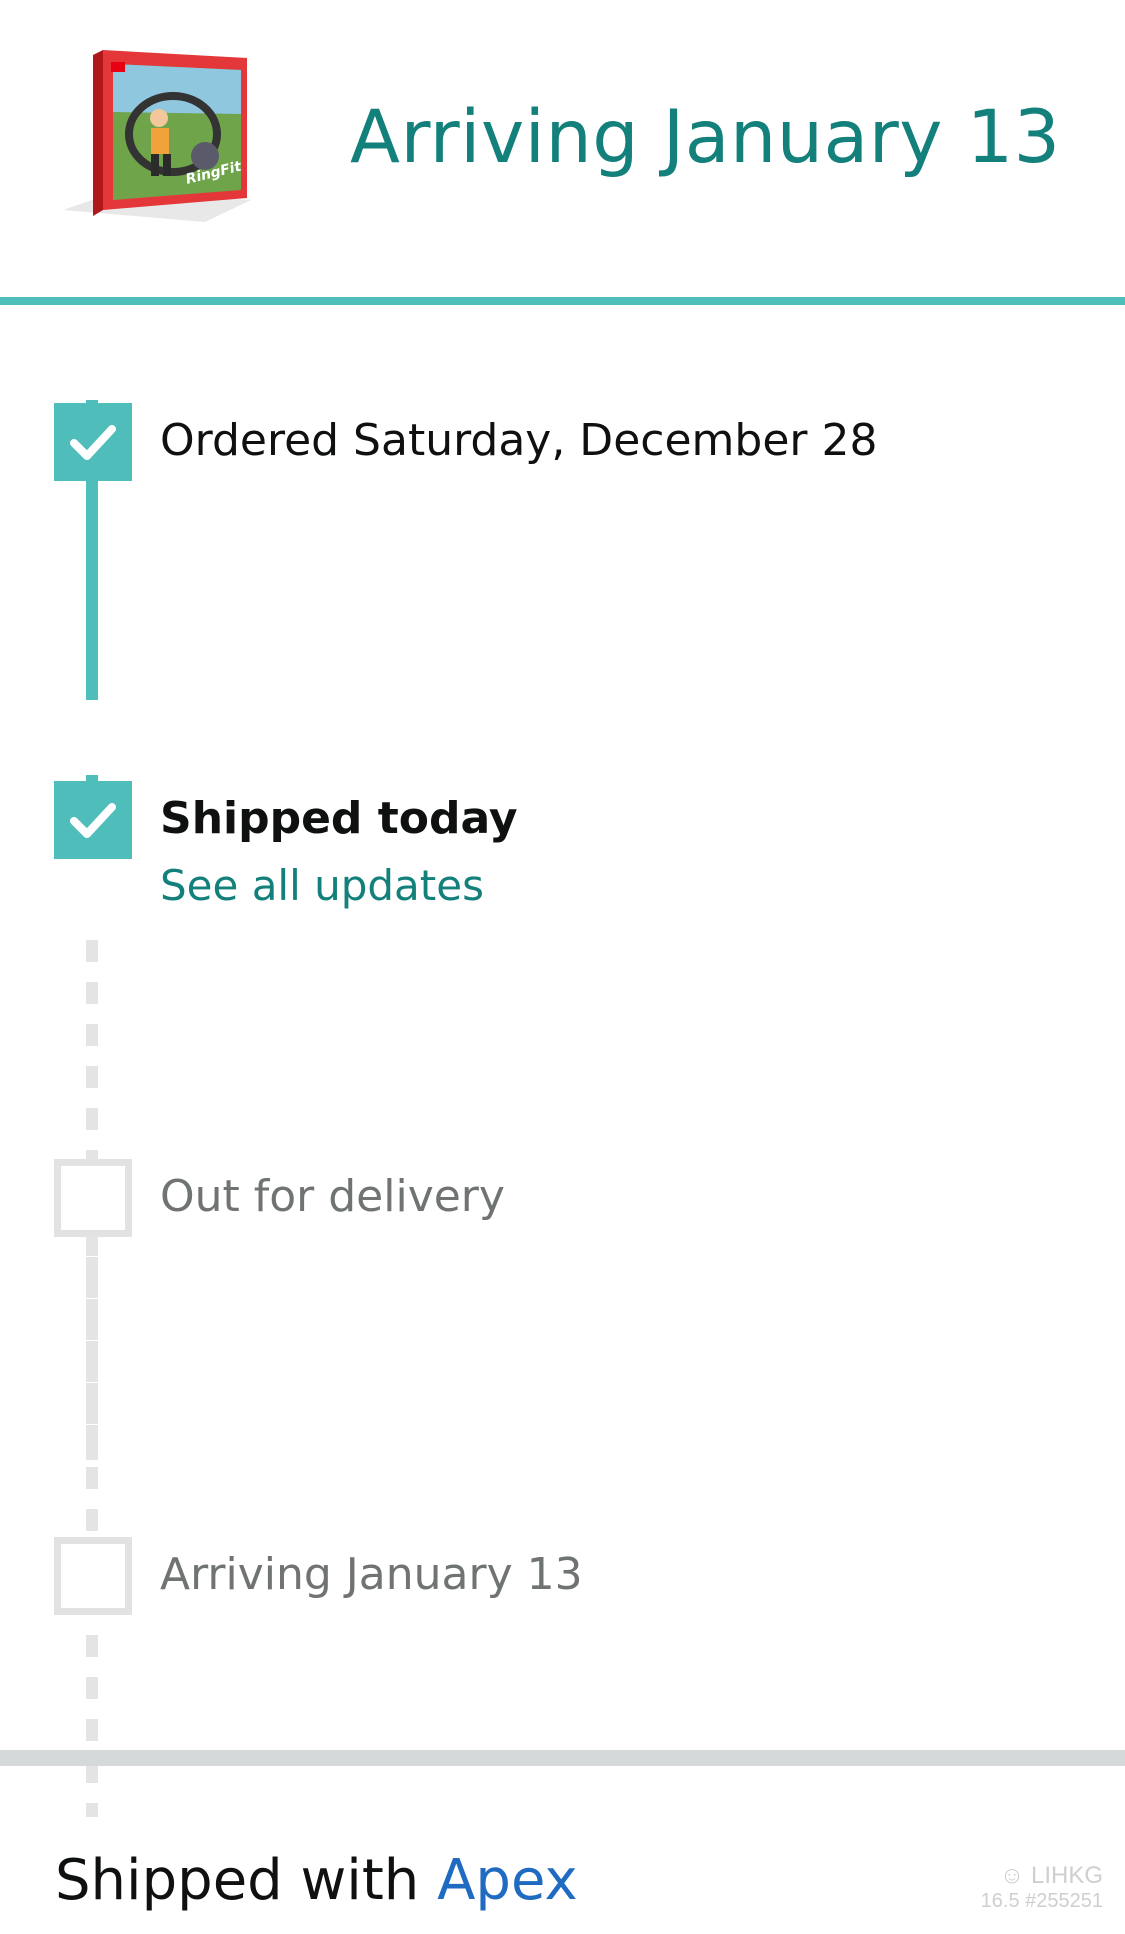 The width and height of the screenshot is (1125, 1934). I want to click on watermark: ☺ LIHKG 16.5 #255251, so click(1042, 1887).